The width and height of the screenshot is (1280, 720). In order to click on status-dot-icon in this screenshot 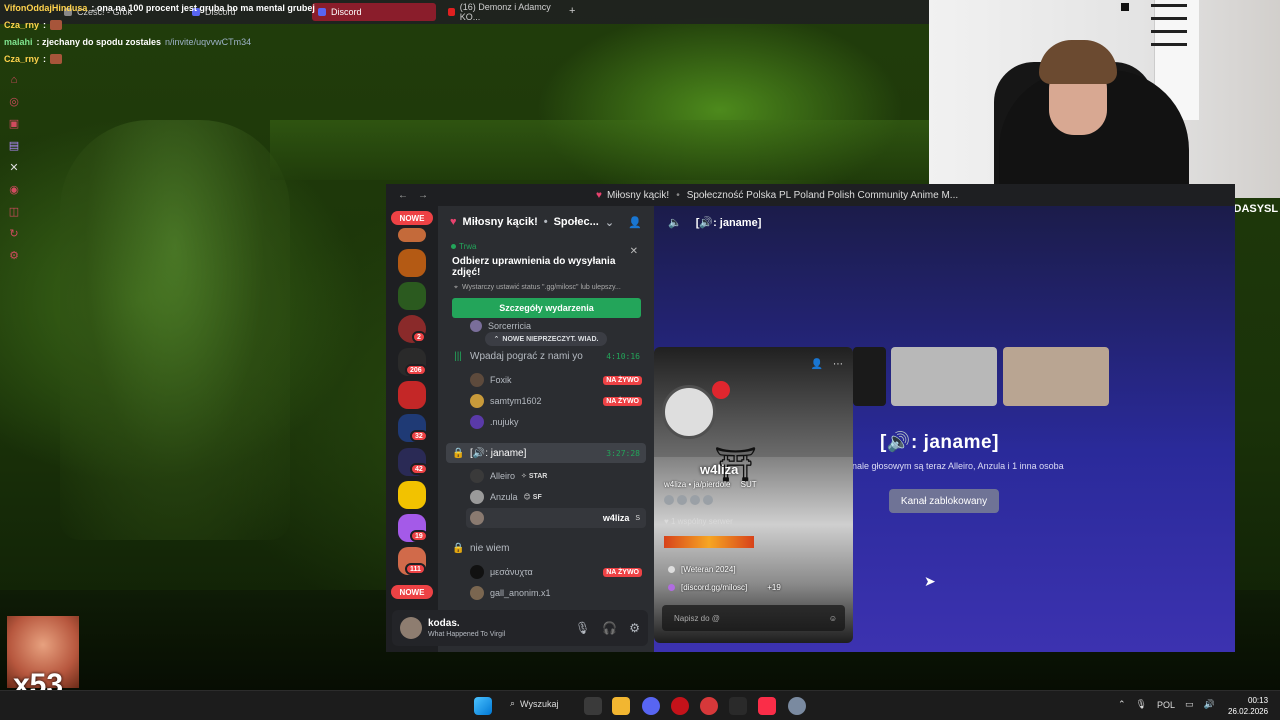, I will do `click(721, 390)`.